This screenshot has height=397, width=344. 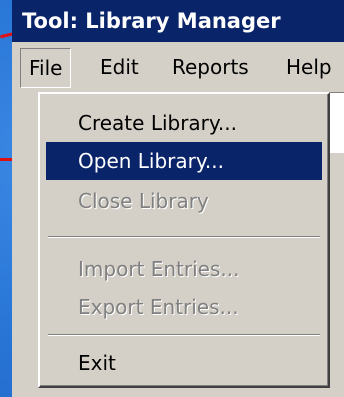 What do you see at coordinates (178, 21) in the screenshot?
I see `window-title: Tool: Library Manager` at bounding box center [178, 21].